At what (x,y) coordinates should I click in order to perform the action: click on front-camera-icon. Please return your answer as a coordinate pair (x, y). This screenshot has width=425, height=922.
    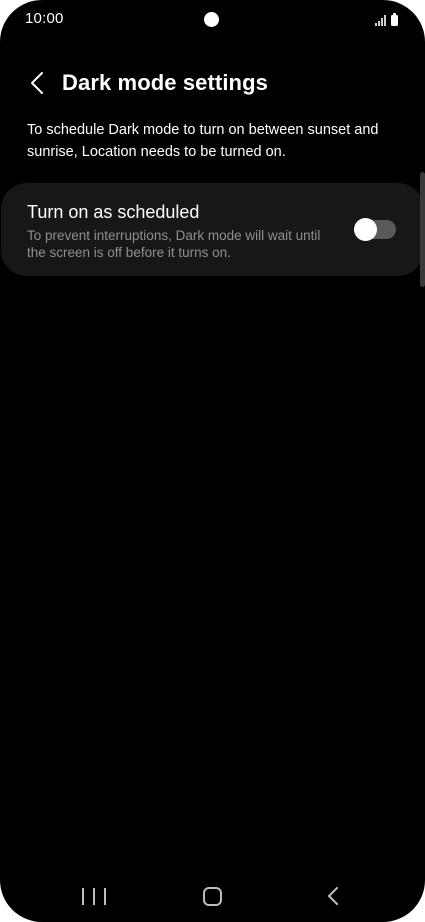
    Looking at the image, I should click on (211, 19).